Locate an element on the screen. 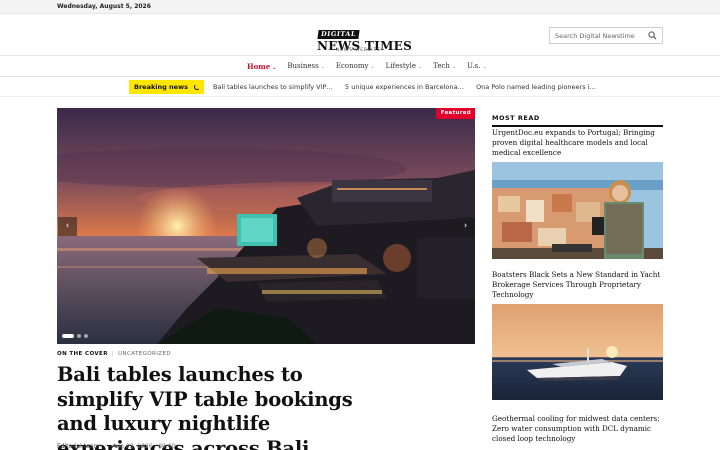 This screenshot has width=720, height=450. nav-item-lifestyle: Lifestyle ⌄ is located at coordinates (404, 66).